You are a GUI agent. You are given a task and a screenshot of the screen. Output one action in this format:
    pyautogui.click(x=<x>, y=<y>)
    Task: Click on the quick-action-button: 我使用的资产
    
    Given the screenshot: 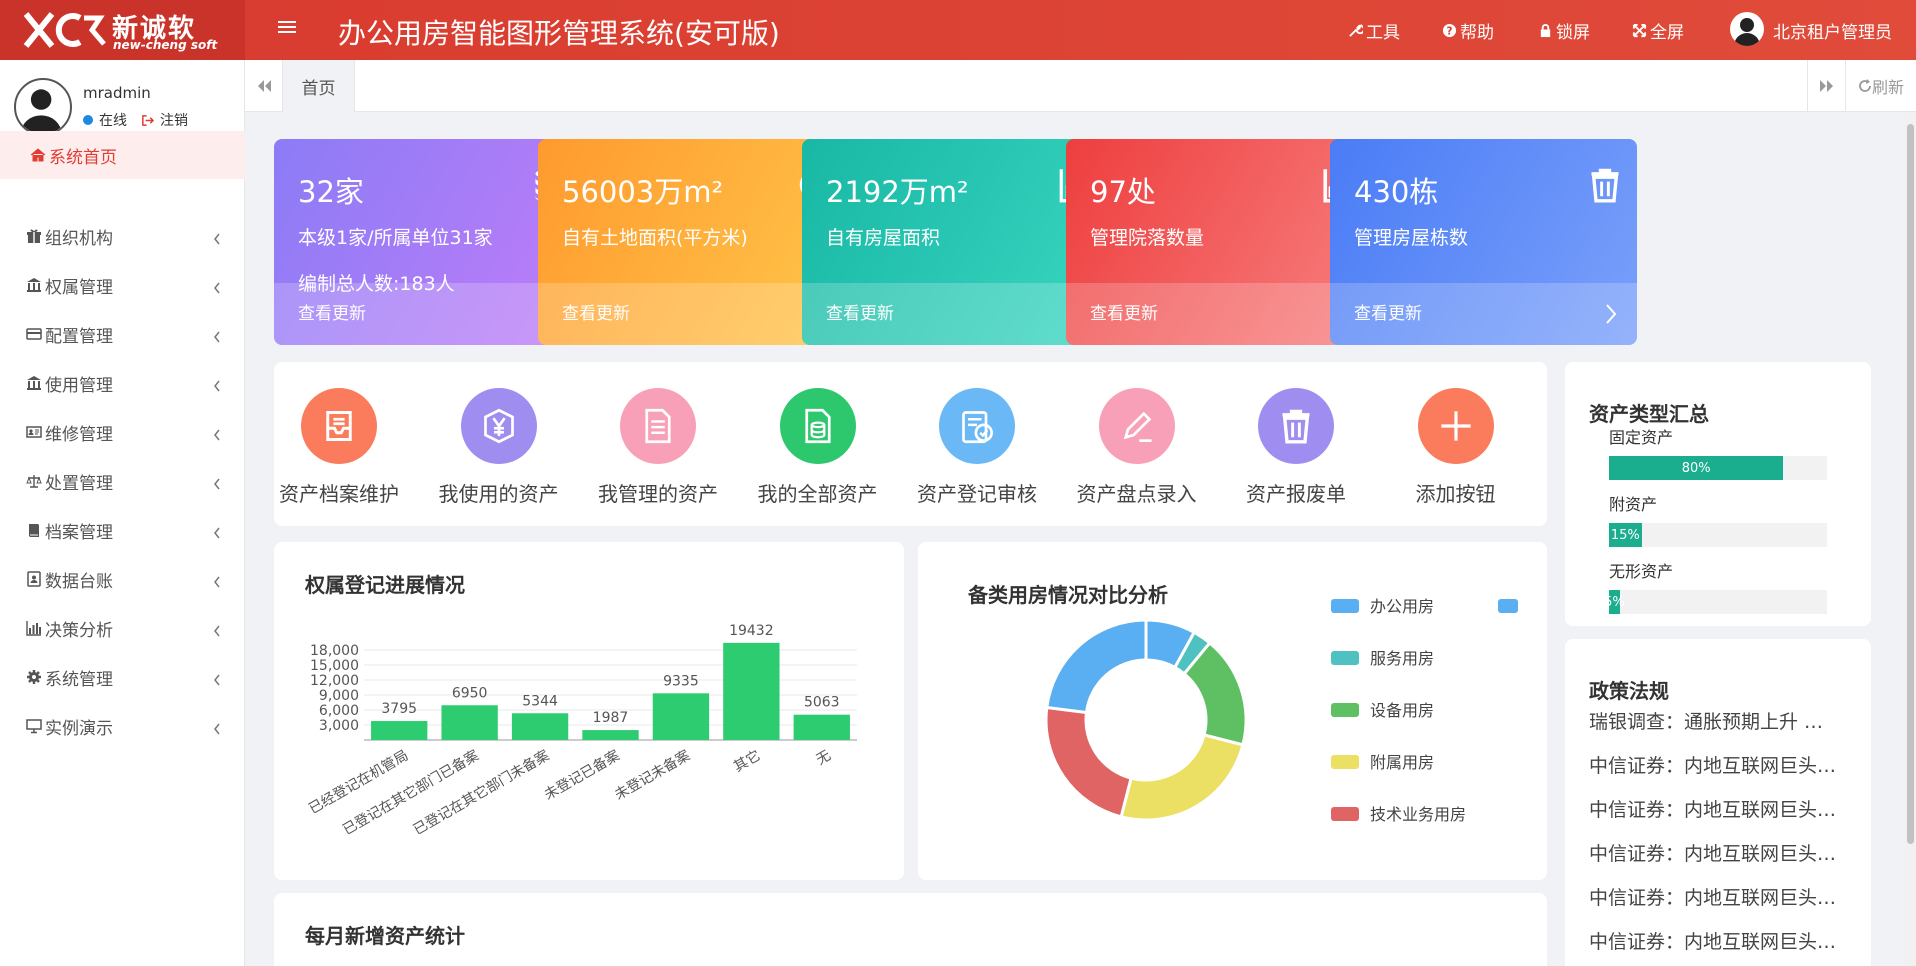 What is the action you would take?
    pyautogui.click(x=499, y=447)
    